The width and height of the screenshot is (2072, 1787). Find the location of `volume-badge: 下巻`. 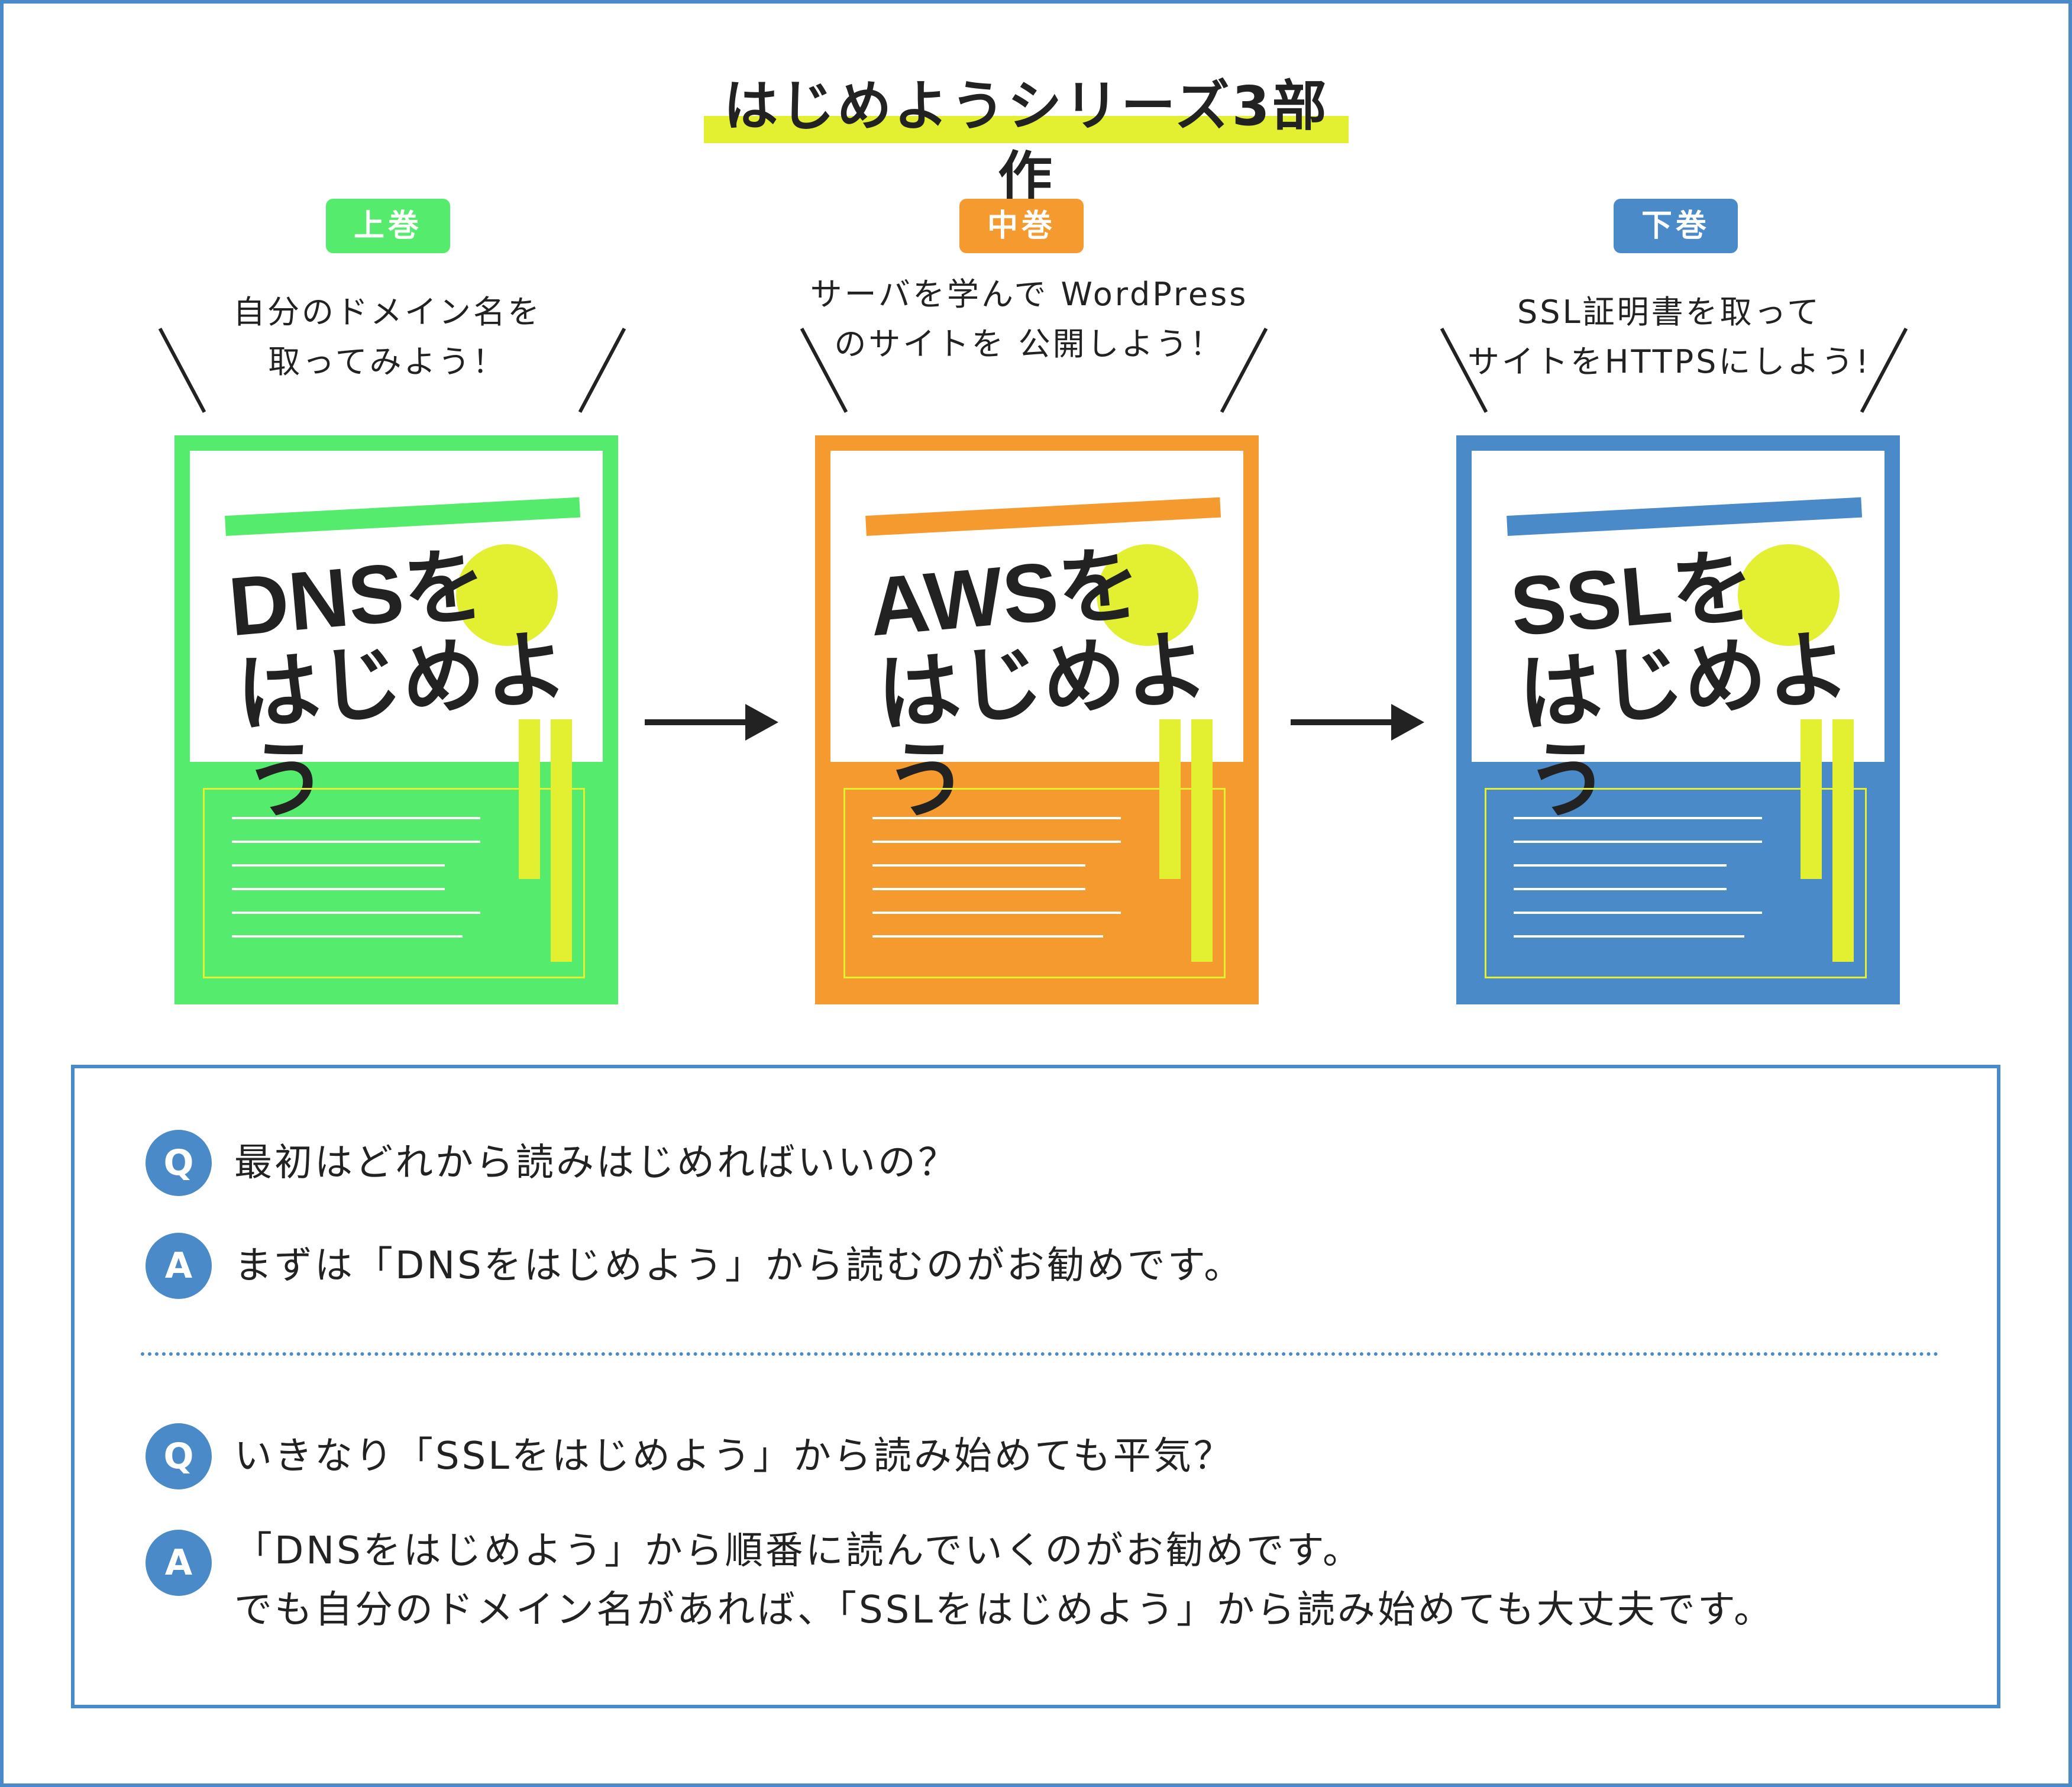

volume-badge: 下巻 is located at coordinates (1676, 226).